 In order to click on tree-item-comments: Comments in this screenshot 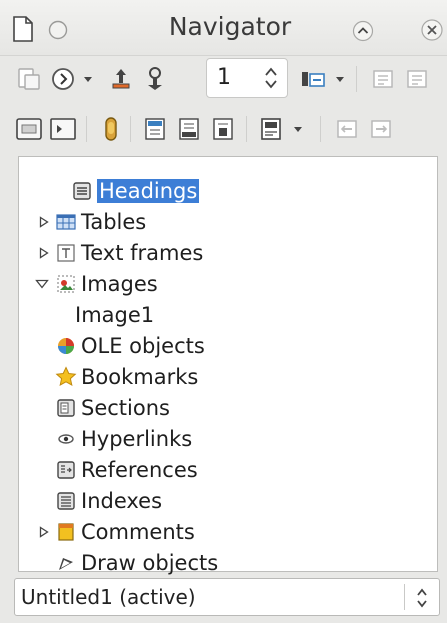, I will do `click(219, 531)`.